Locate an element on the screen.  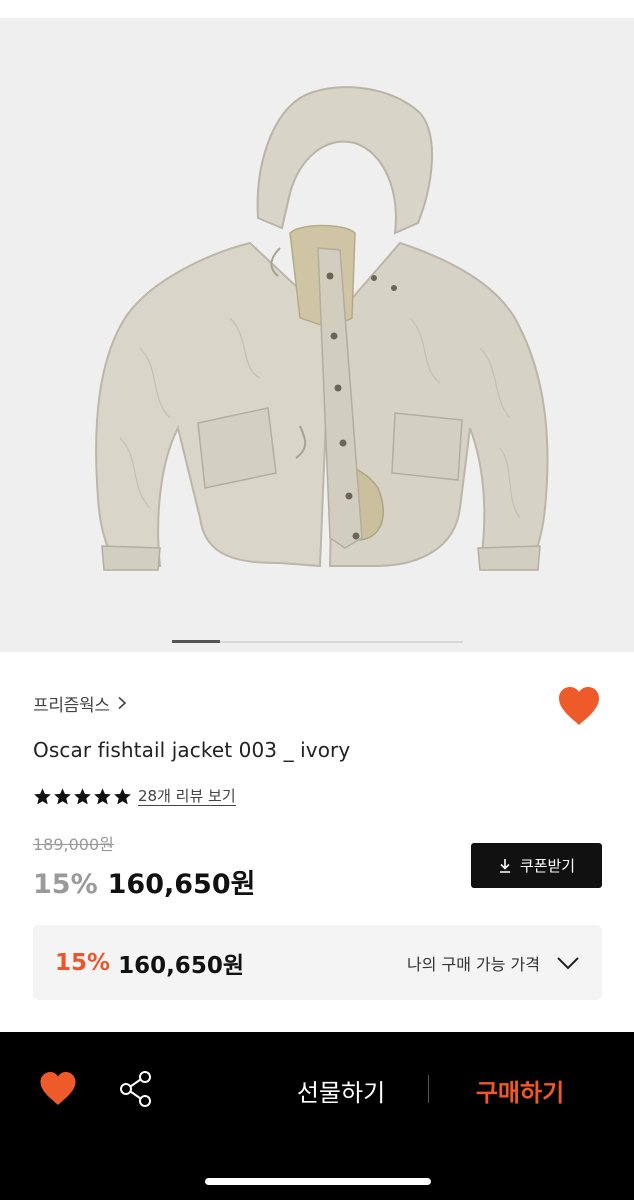
chevron-down-icon is located at coordinates (568, 962).